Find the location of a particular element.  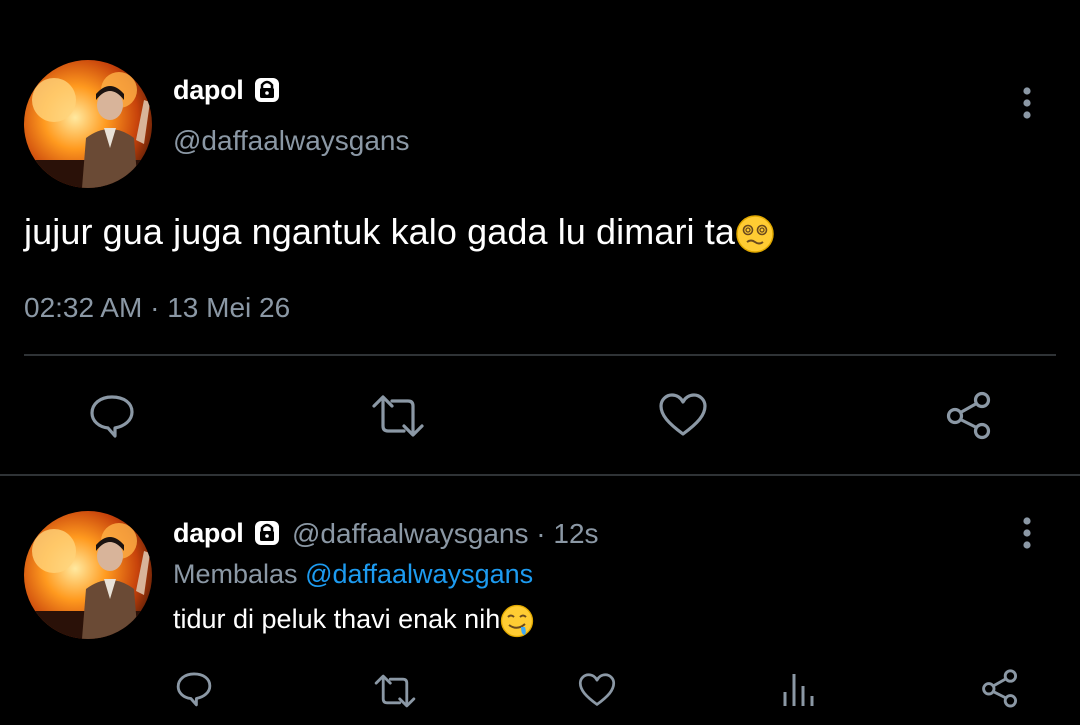

reply-text: tidur di peluk thavi enak nih is located at coordinates (353, 621).